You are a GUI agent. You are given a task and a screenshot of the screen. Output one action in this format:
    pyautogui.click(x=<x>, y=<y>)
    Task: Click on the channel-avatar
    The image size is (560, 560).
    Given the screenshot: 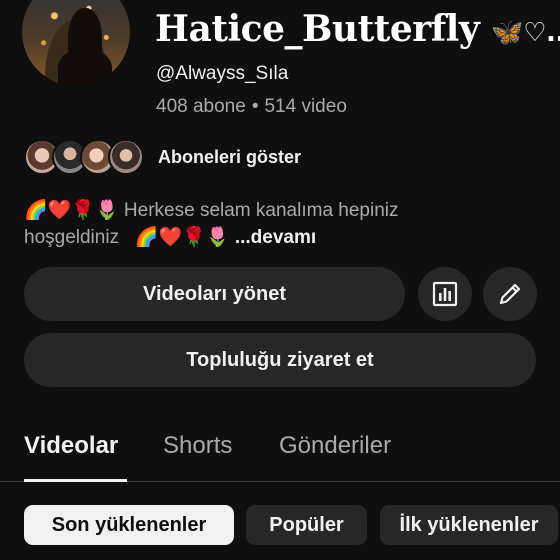 What is the action you would take?
    pyautogui.click(x=76, y=43)
    